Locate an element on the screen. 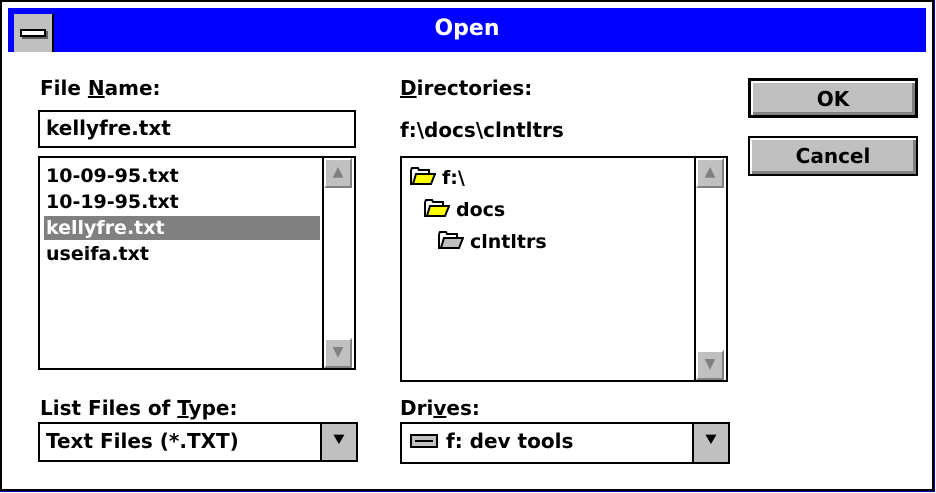 Image resolution: width=936 pixels, height=493 pixels. file-name-label: File Name: is located at coordinates (100, 88).